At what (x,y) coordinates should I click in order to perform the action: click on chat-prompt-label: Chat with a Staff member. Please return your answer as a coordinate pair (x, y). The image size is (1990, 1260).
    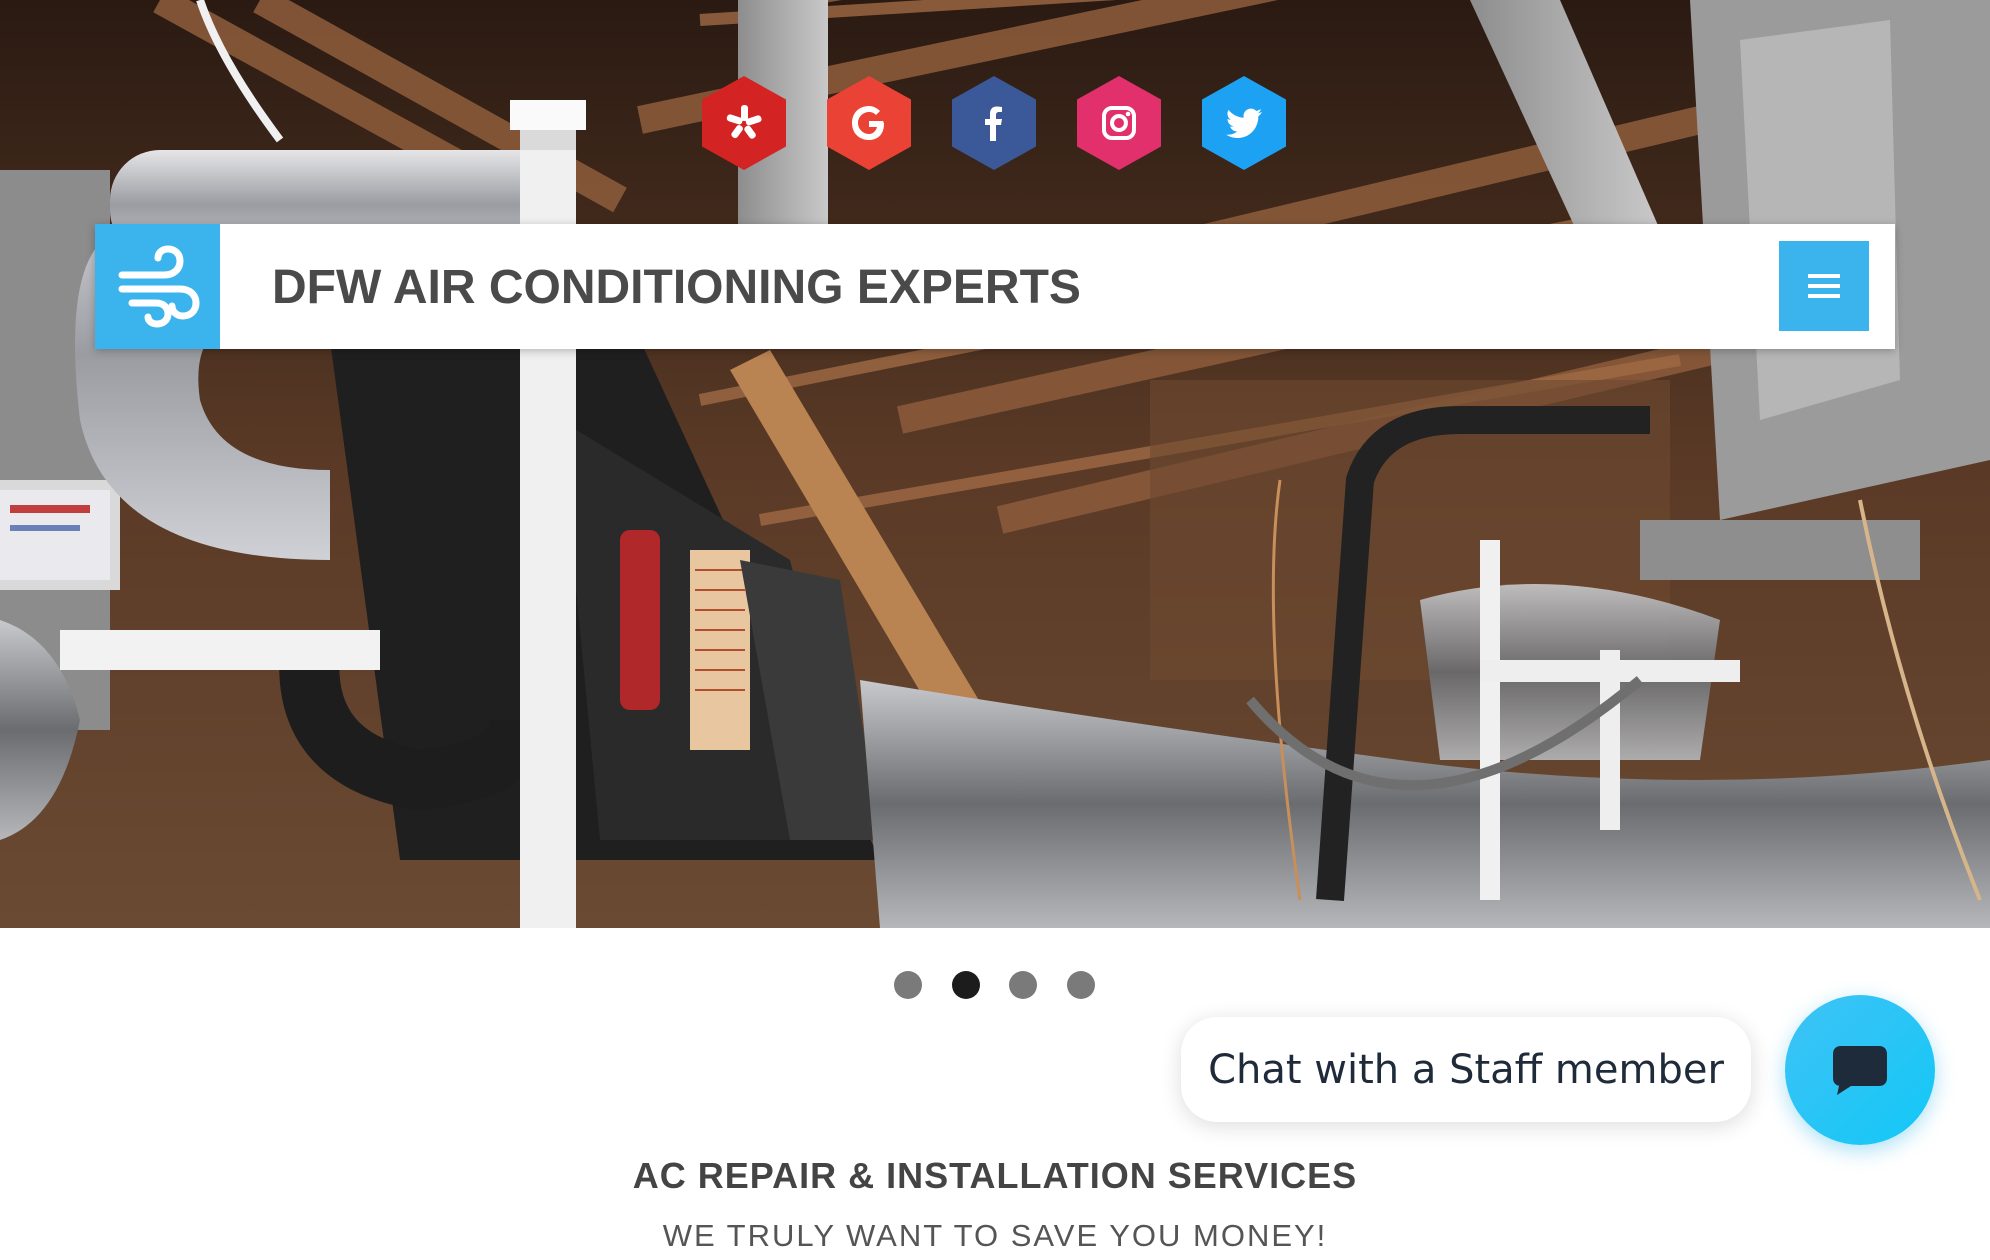
    Looking at the image, I should click on (1466, 1069).